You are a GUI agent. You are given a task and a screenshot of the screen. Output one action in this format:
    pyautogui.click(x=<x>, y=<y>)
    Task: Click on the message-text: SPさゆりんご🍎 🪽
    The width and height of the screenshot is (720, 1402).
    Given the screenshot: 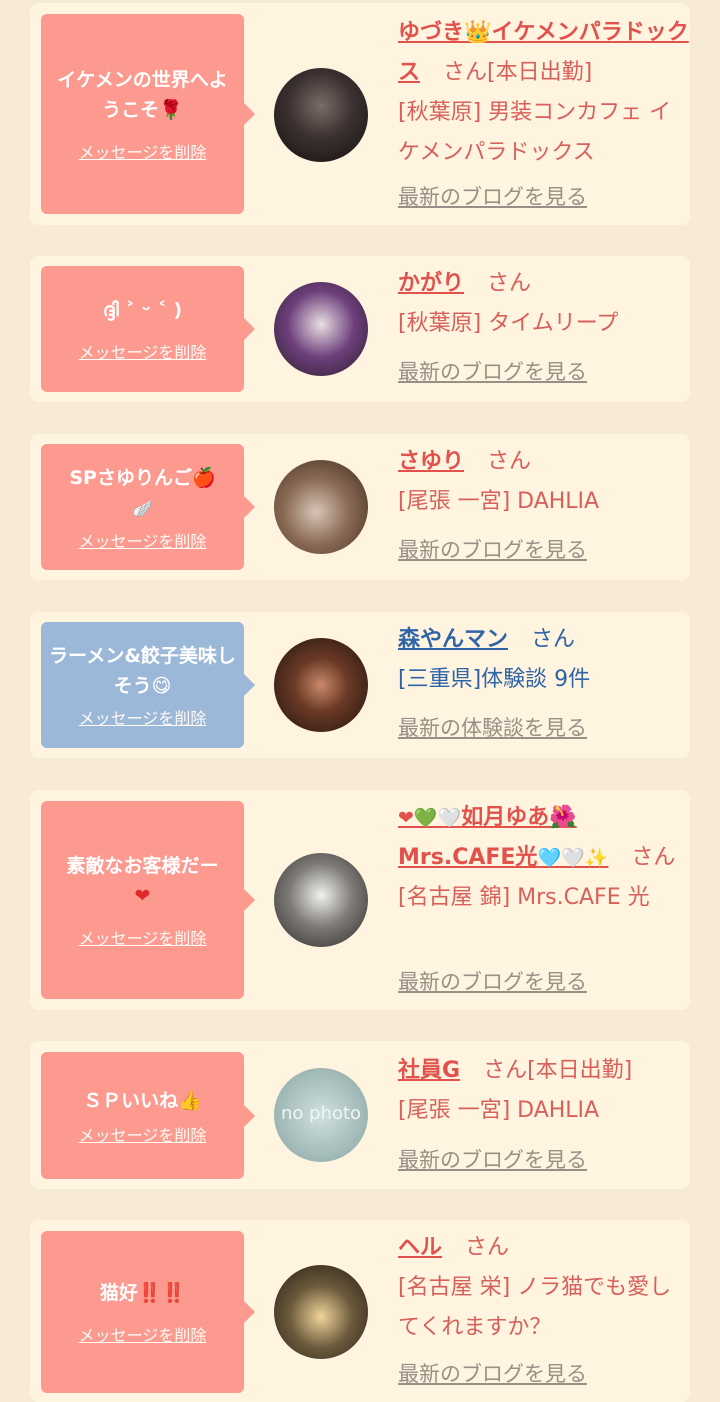 What is the action you would take?
    pyautogui.click(x=142, y=493)
    